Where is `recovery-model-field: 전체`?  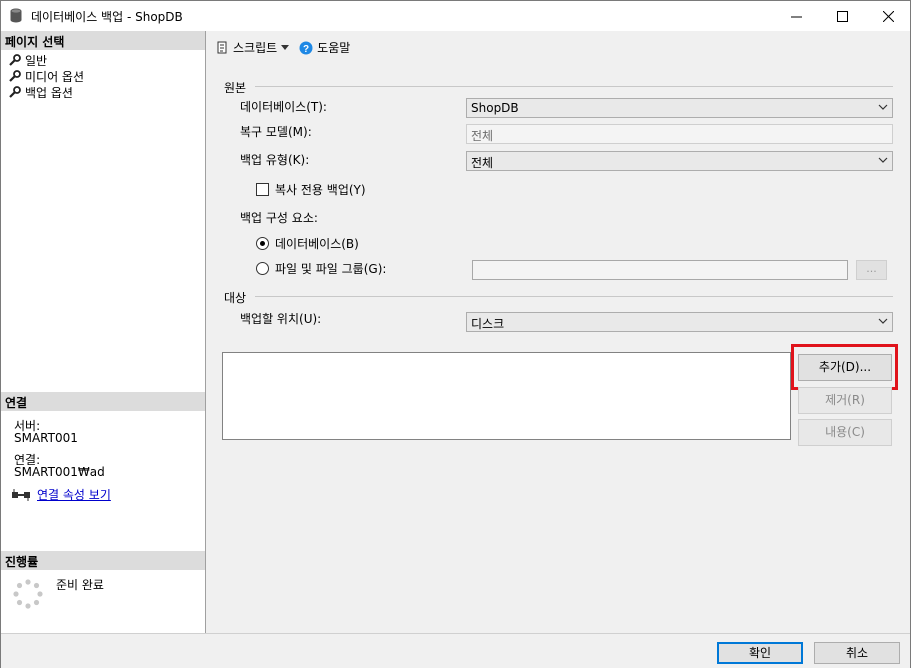 recovery-model-field: 전체 is located at coordinates (679, 134).